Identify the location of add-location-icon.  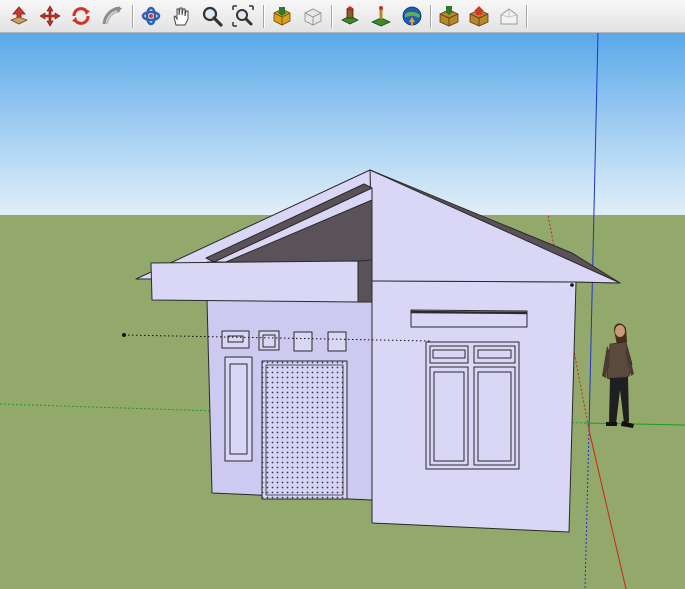
(350, 15).